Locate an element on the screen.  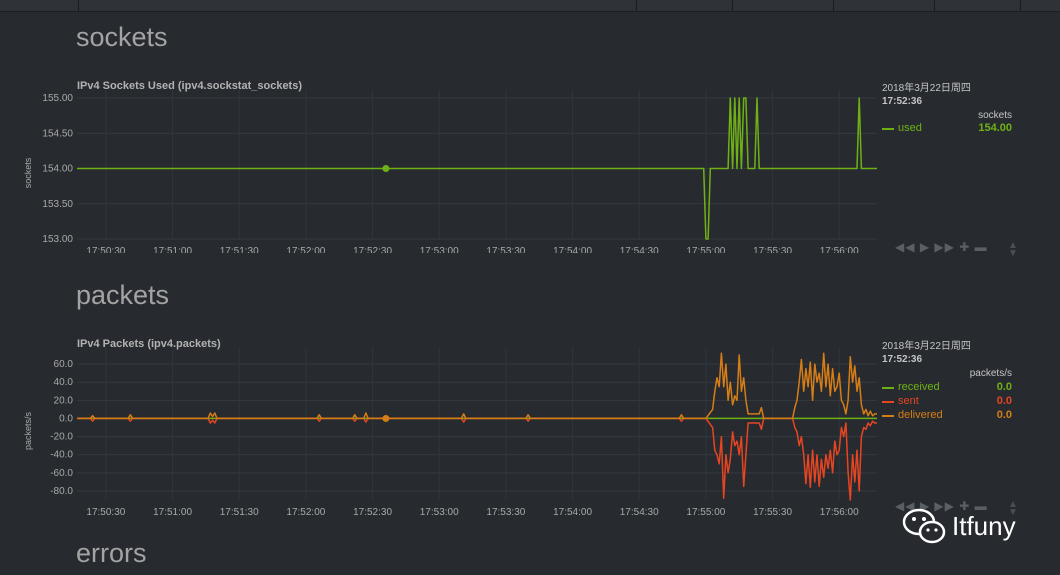
y-tick-label: 154.00 is located at coordinates (57, 169).